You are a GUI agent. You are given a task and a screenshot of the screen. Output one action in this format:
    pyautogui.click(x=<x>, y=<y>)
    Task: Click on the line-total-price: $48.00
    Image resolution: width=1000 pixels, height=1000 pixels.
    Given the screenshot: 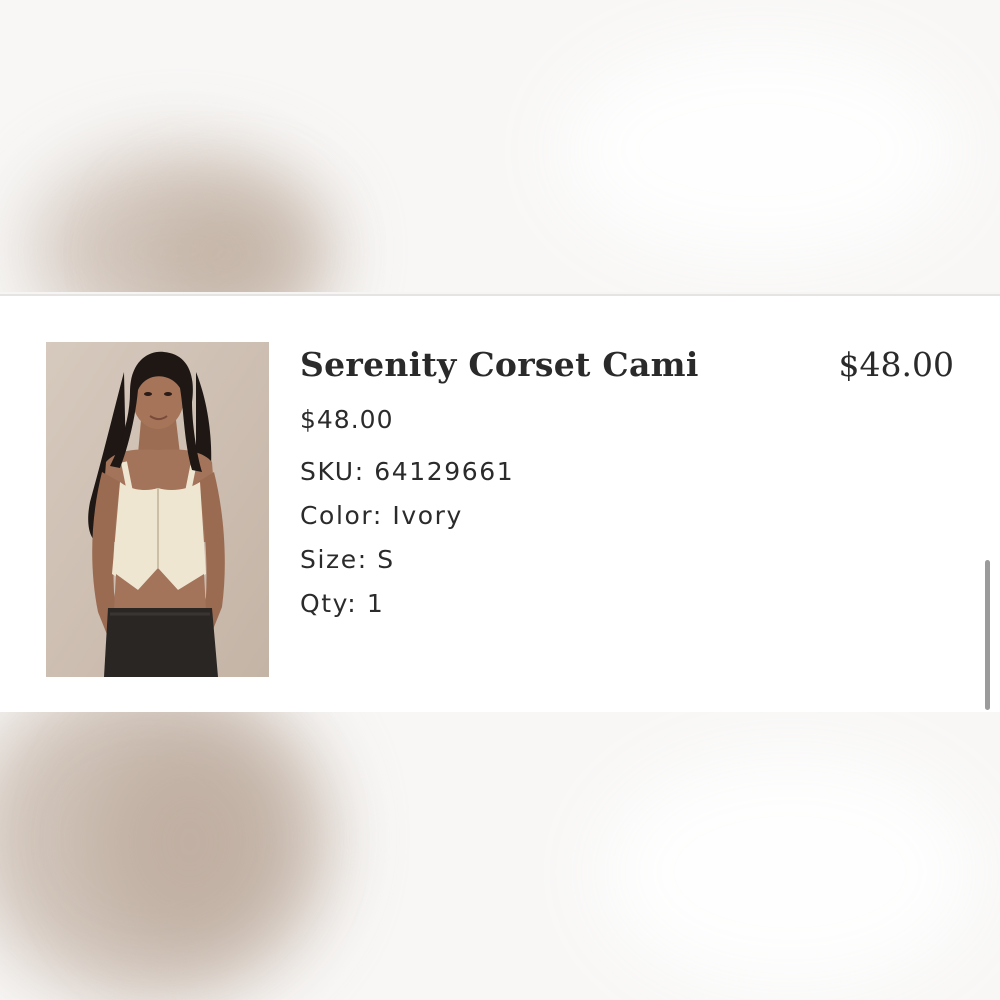 What is the action you would take?
    pyautogui.click(x=896, y=364)
    